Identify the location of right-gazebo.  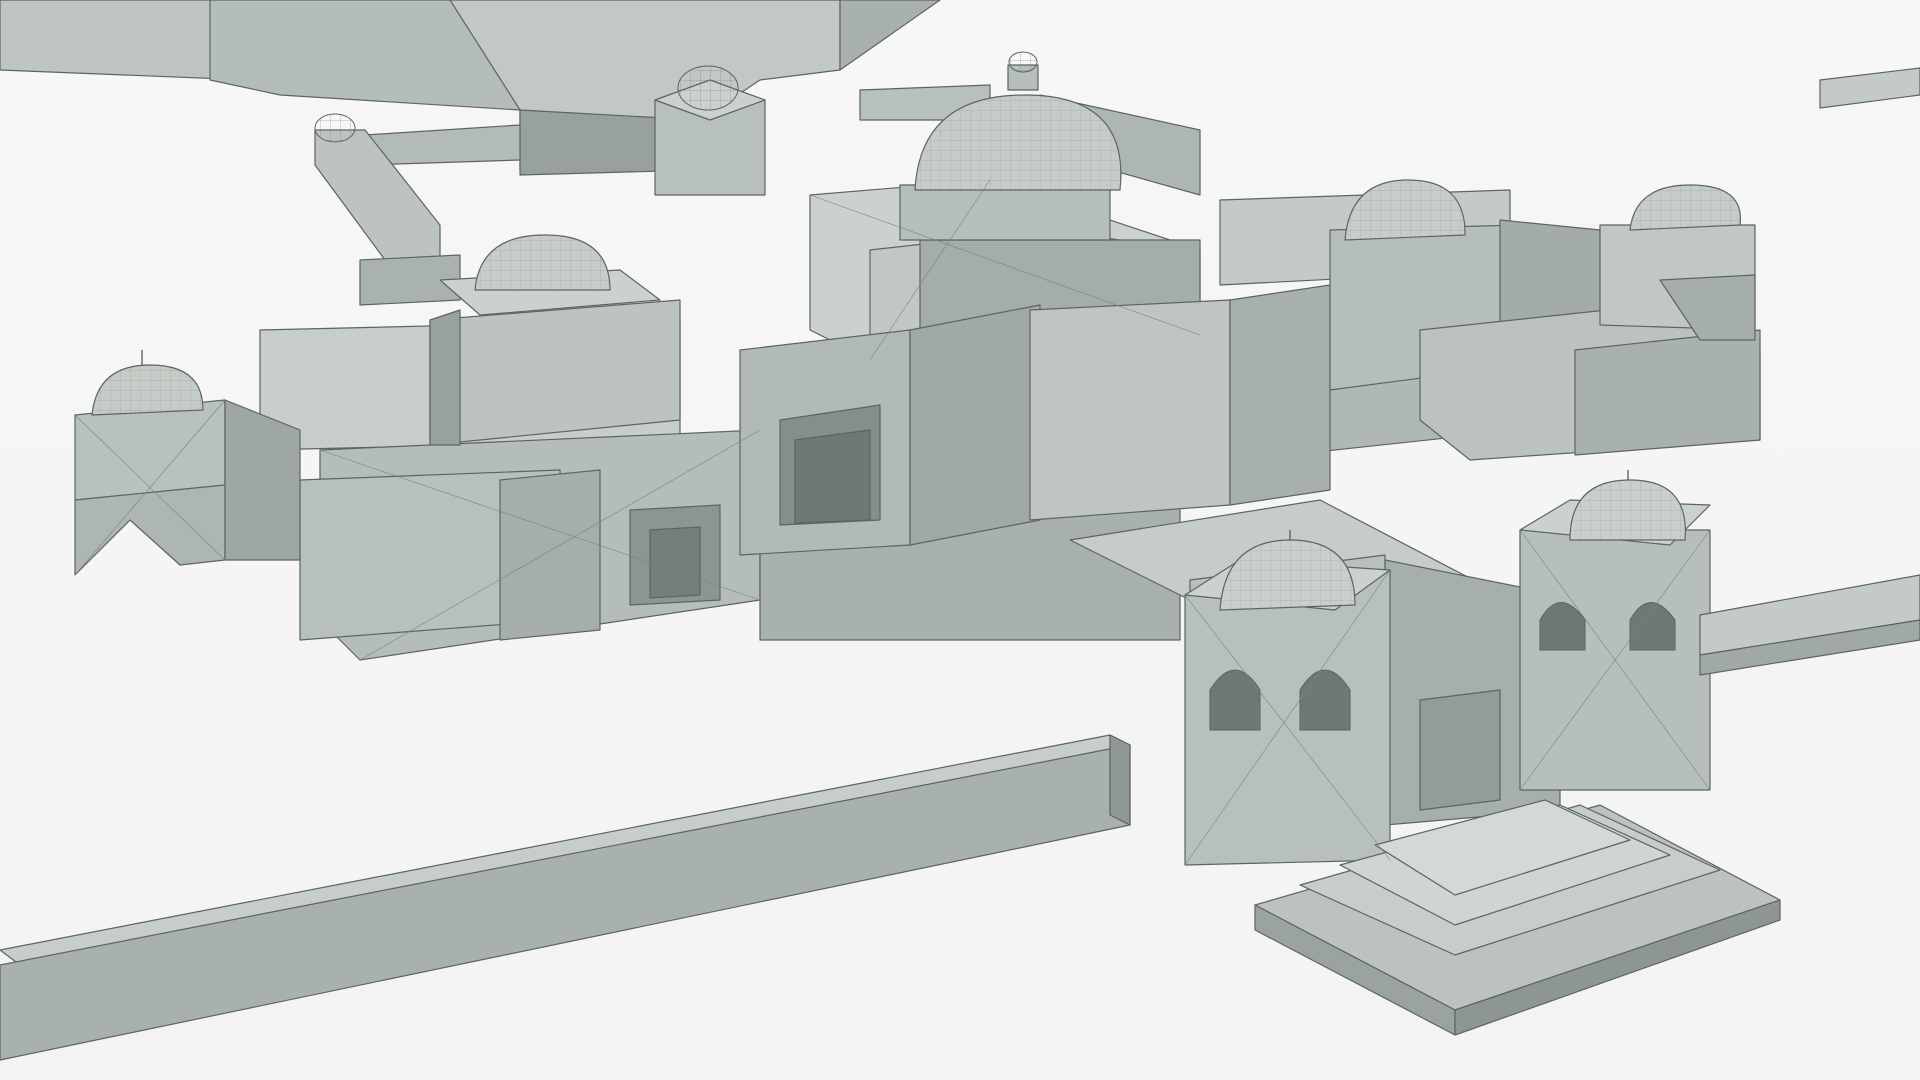
(1677, 262).